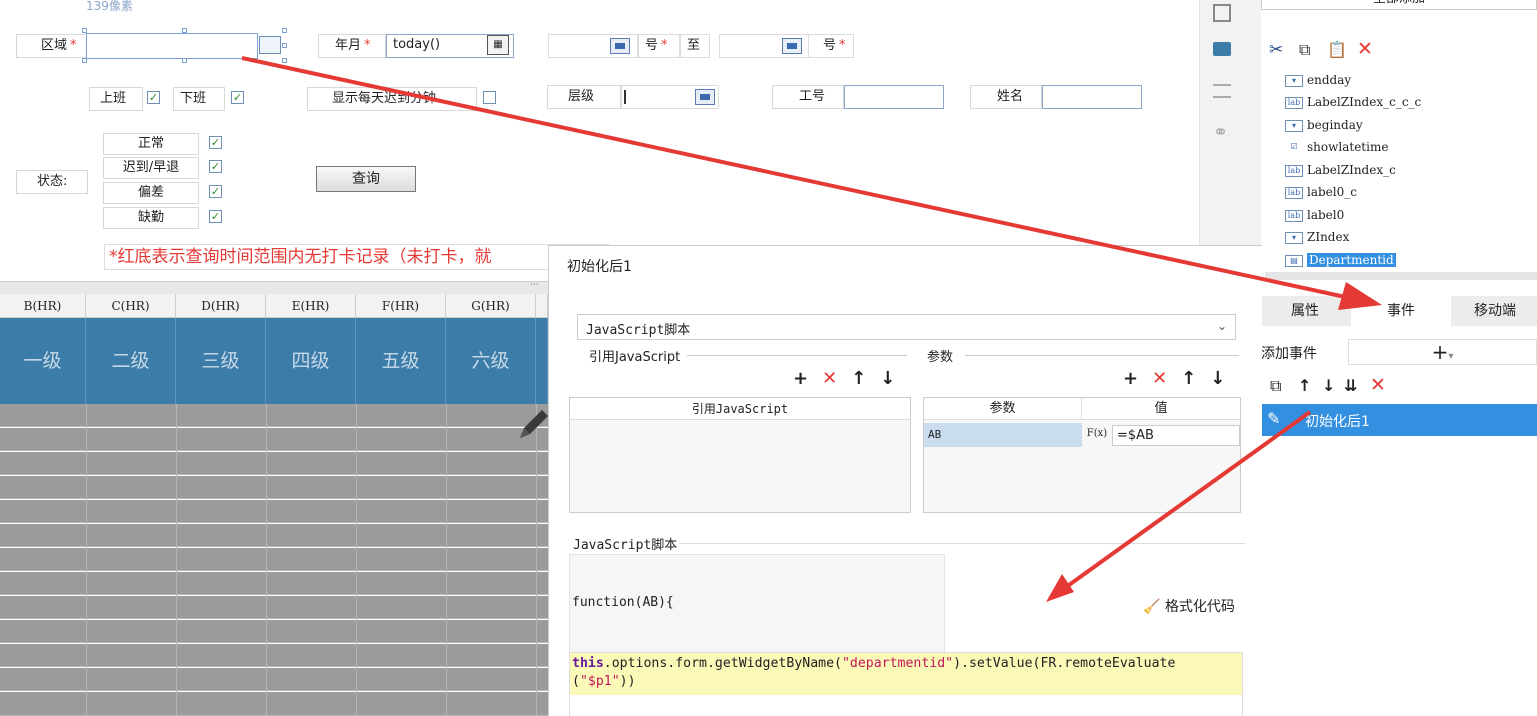 This screenshot has height=716, width=1537. I want to click on tree-item: ▾ ZIndex, so click(1317, 237).